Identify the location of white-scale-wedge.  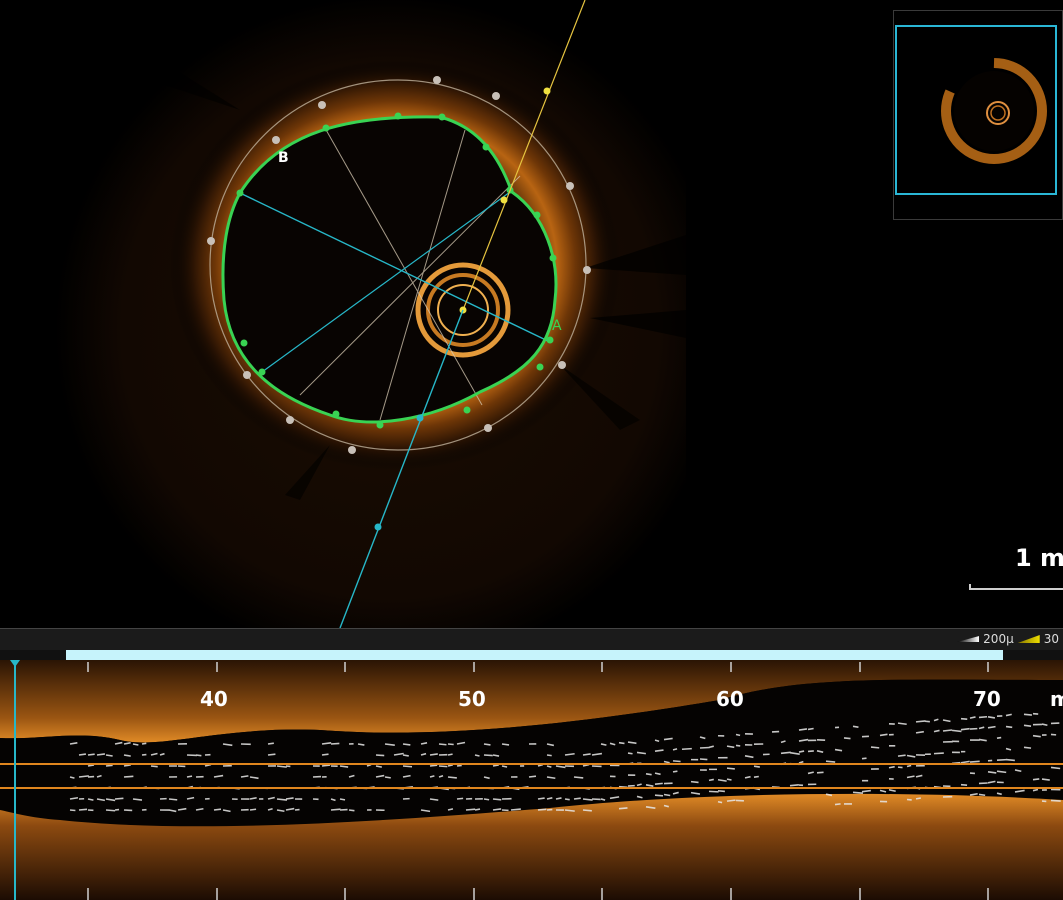
(968, 639).